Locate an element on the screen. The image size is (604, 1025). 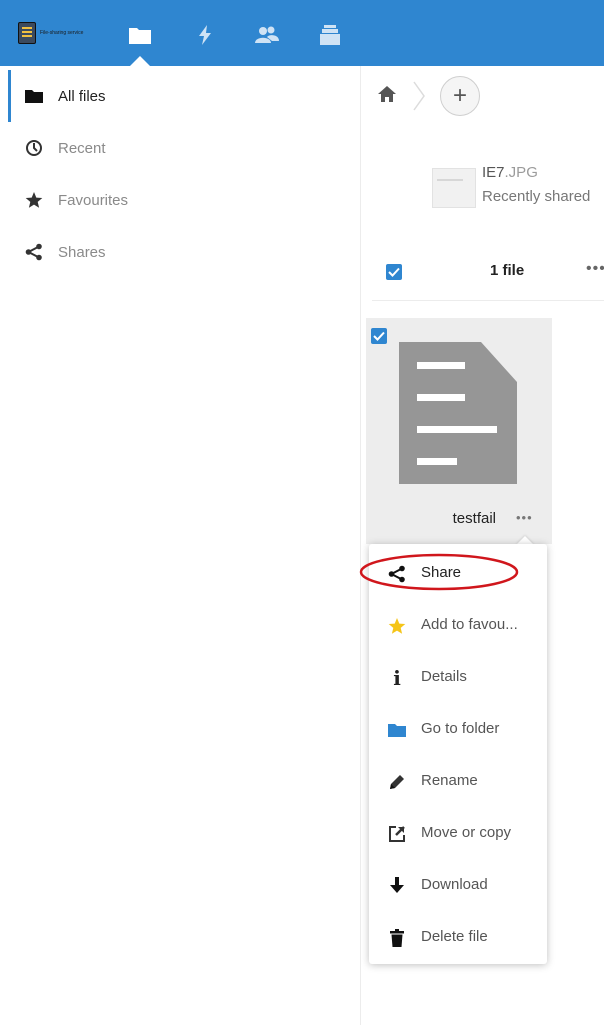
download-icon is located at coordinates (397, 886).